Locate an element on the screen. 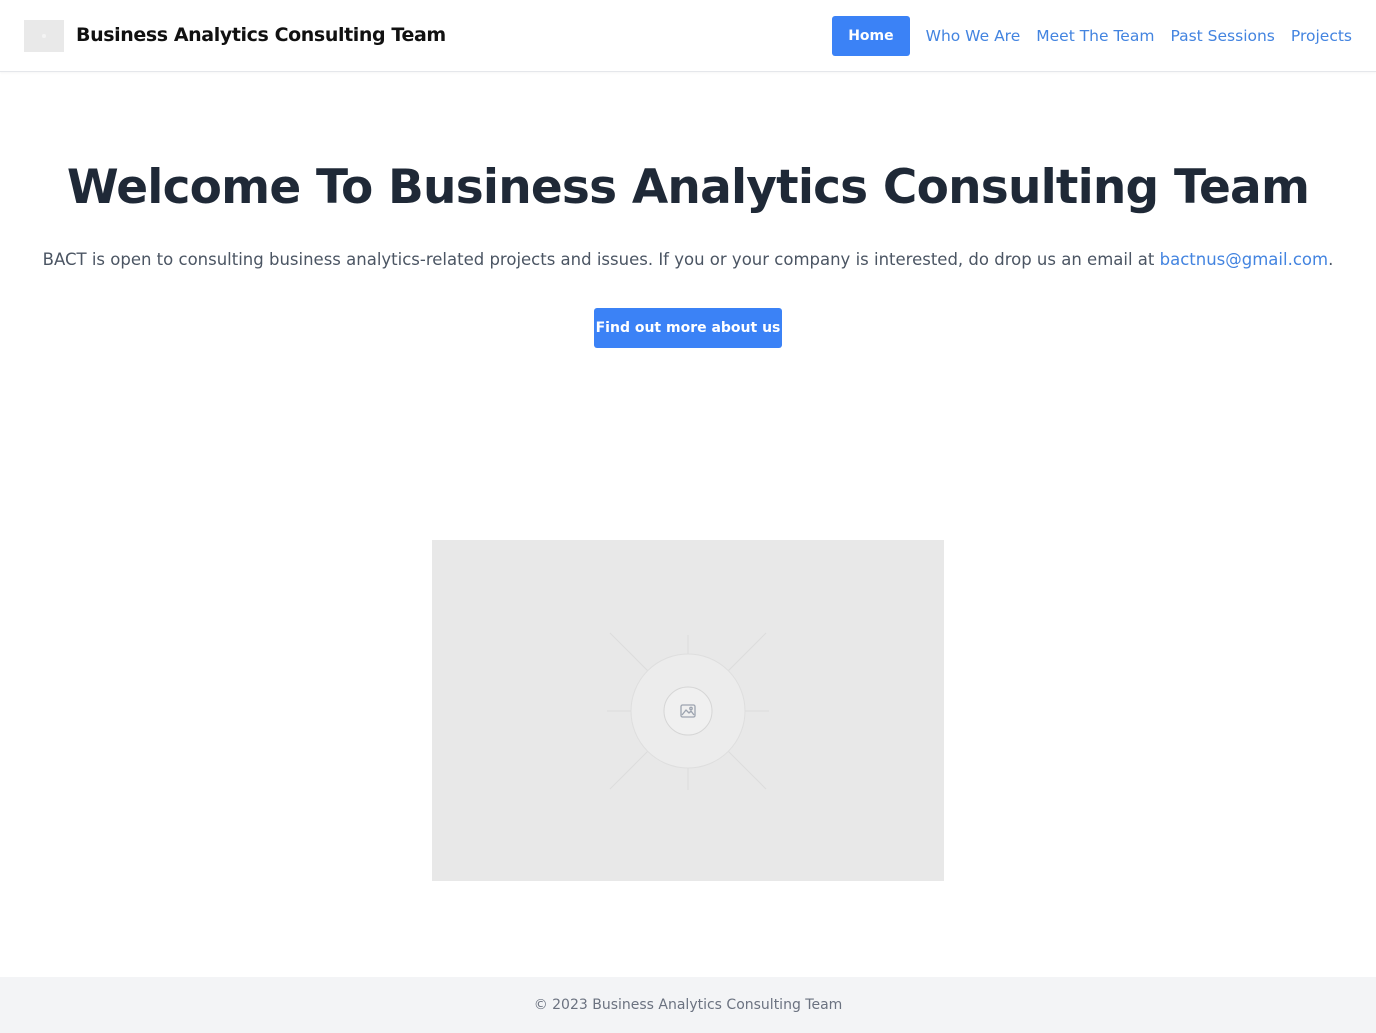  nav-home-button: Home is located at coordinates (871, 36).